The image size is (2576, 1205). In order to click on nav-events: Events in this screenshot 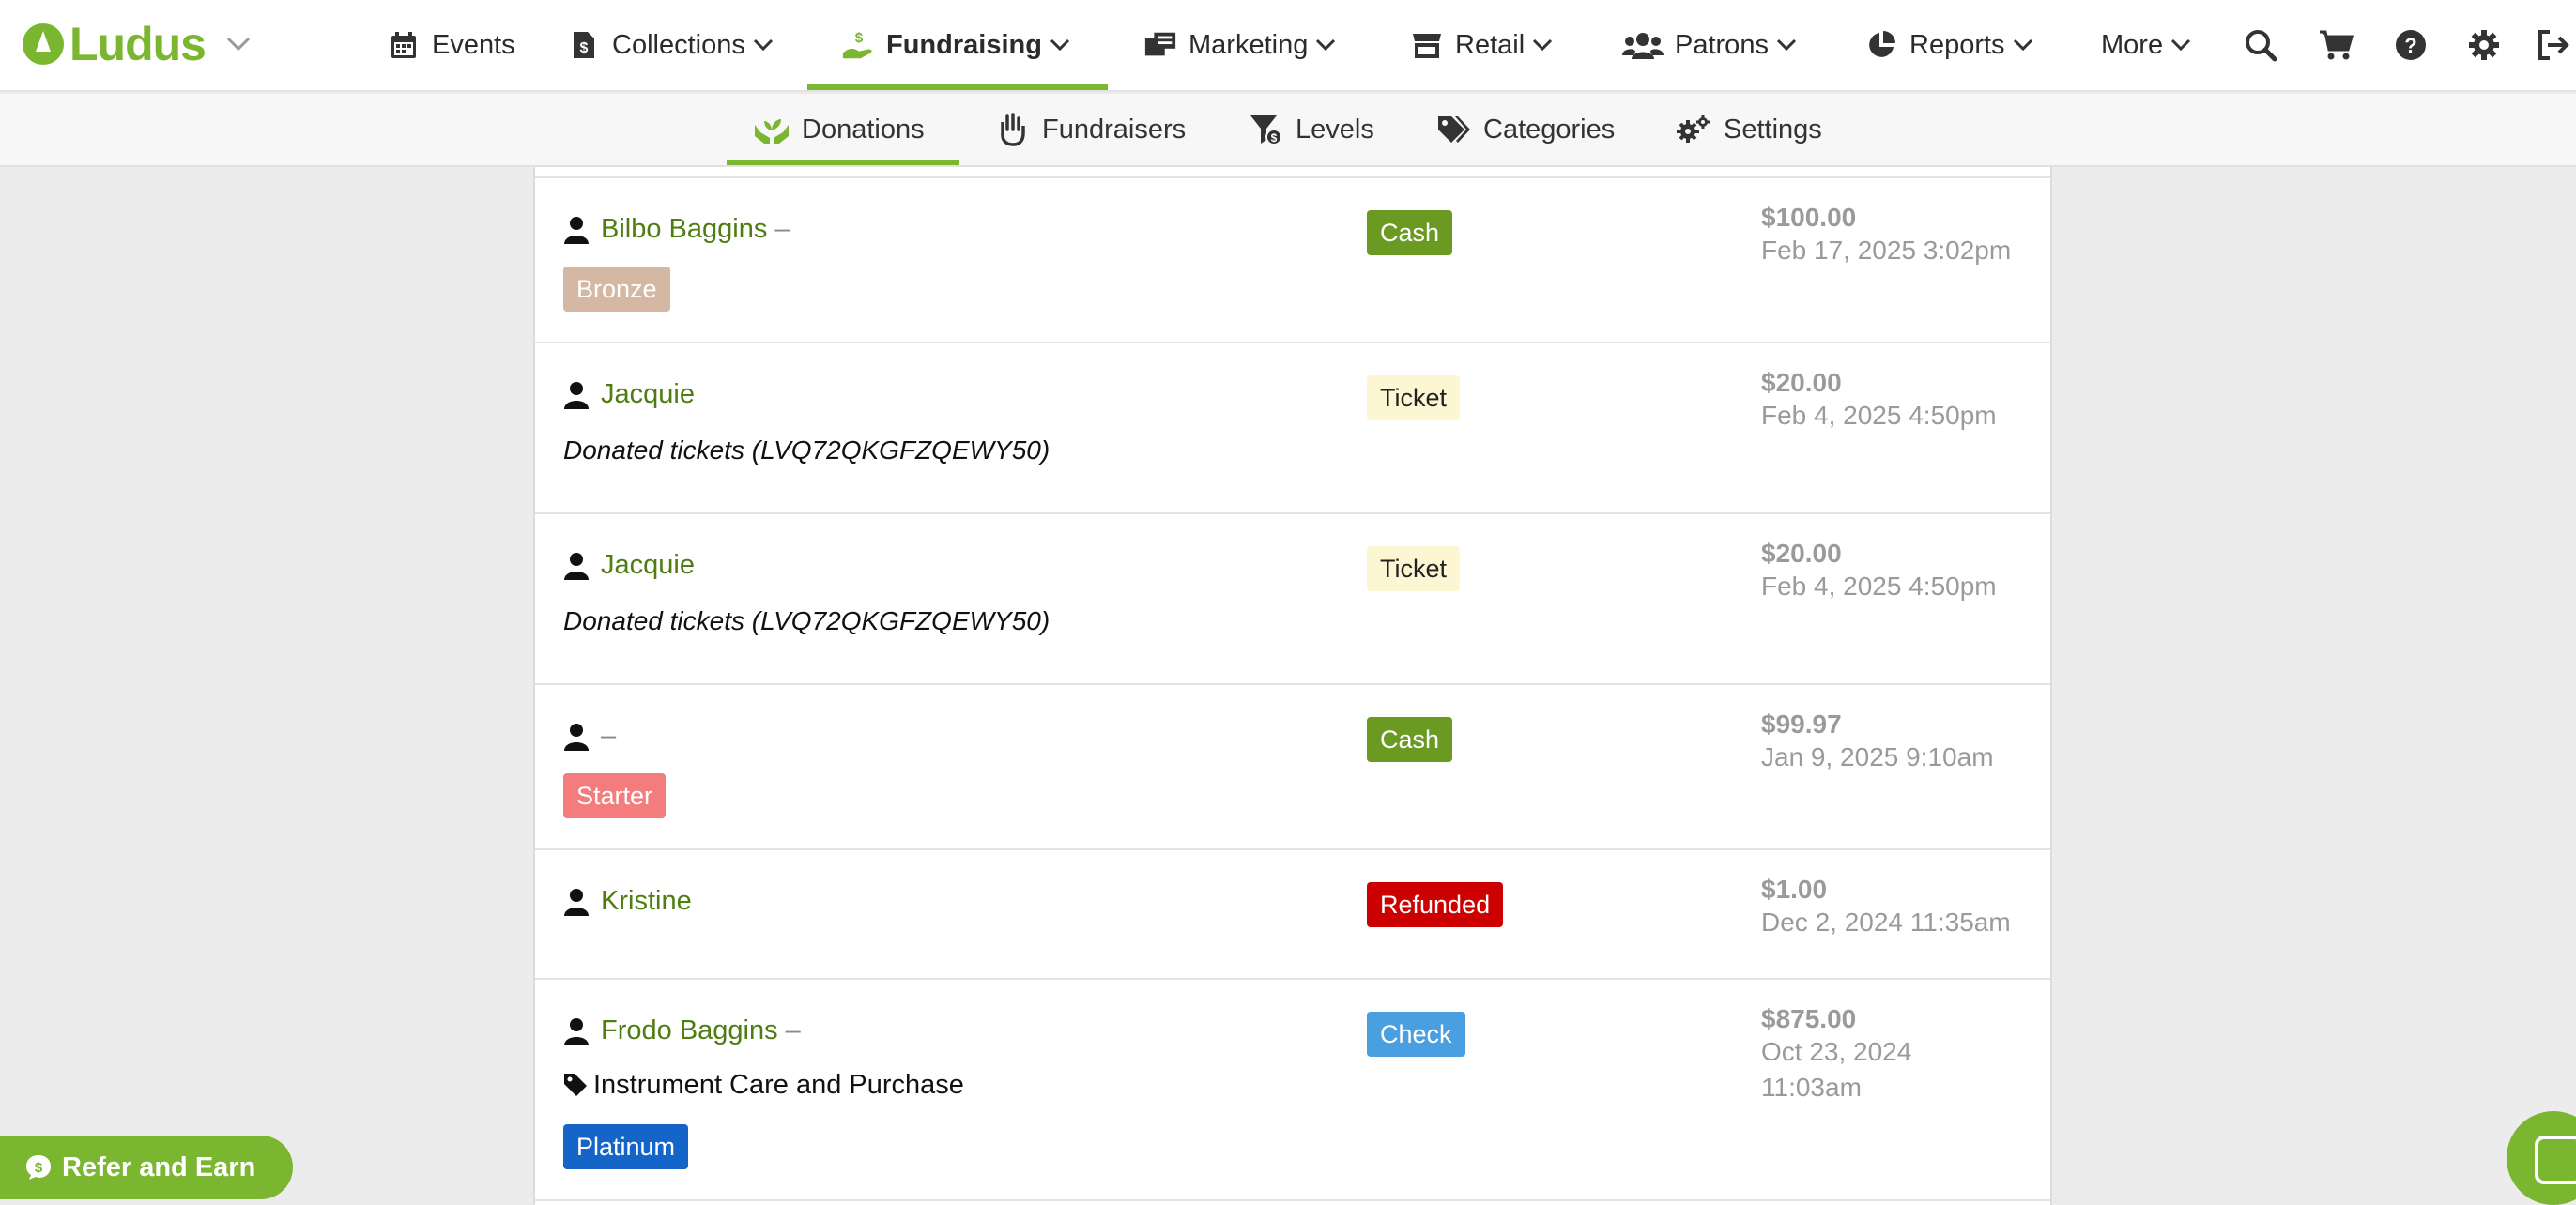, I will do `click(451, 45)`.